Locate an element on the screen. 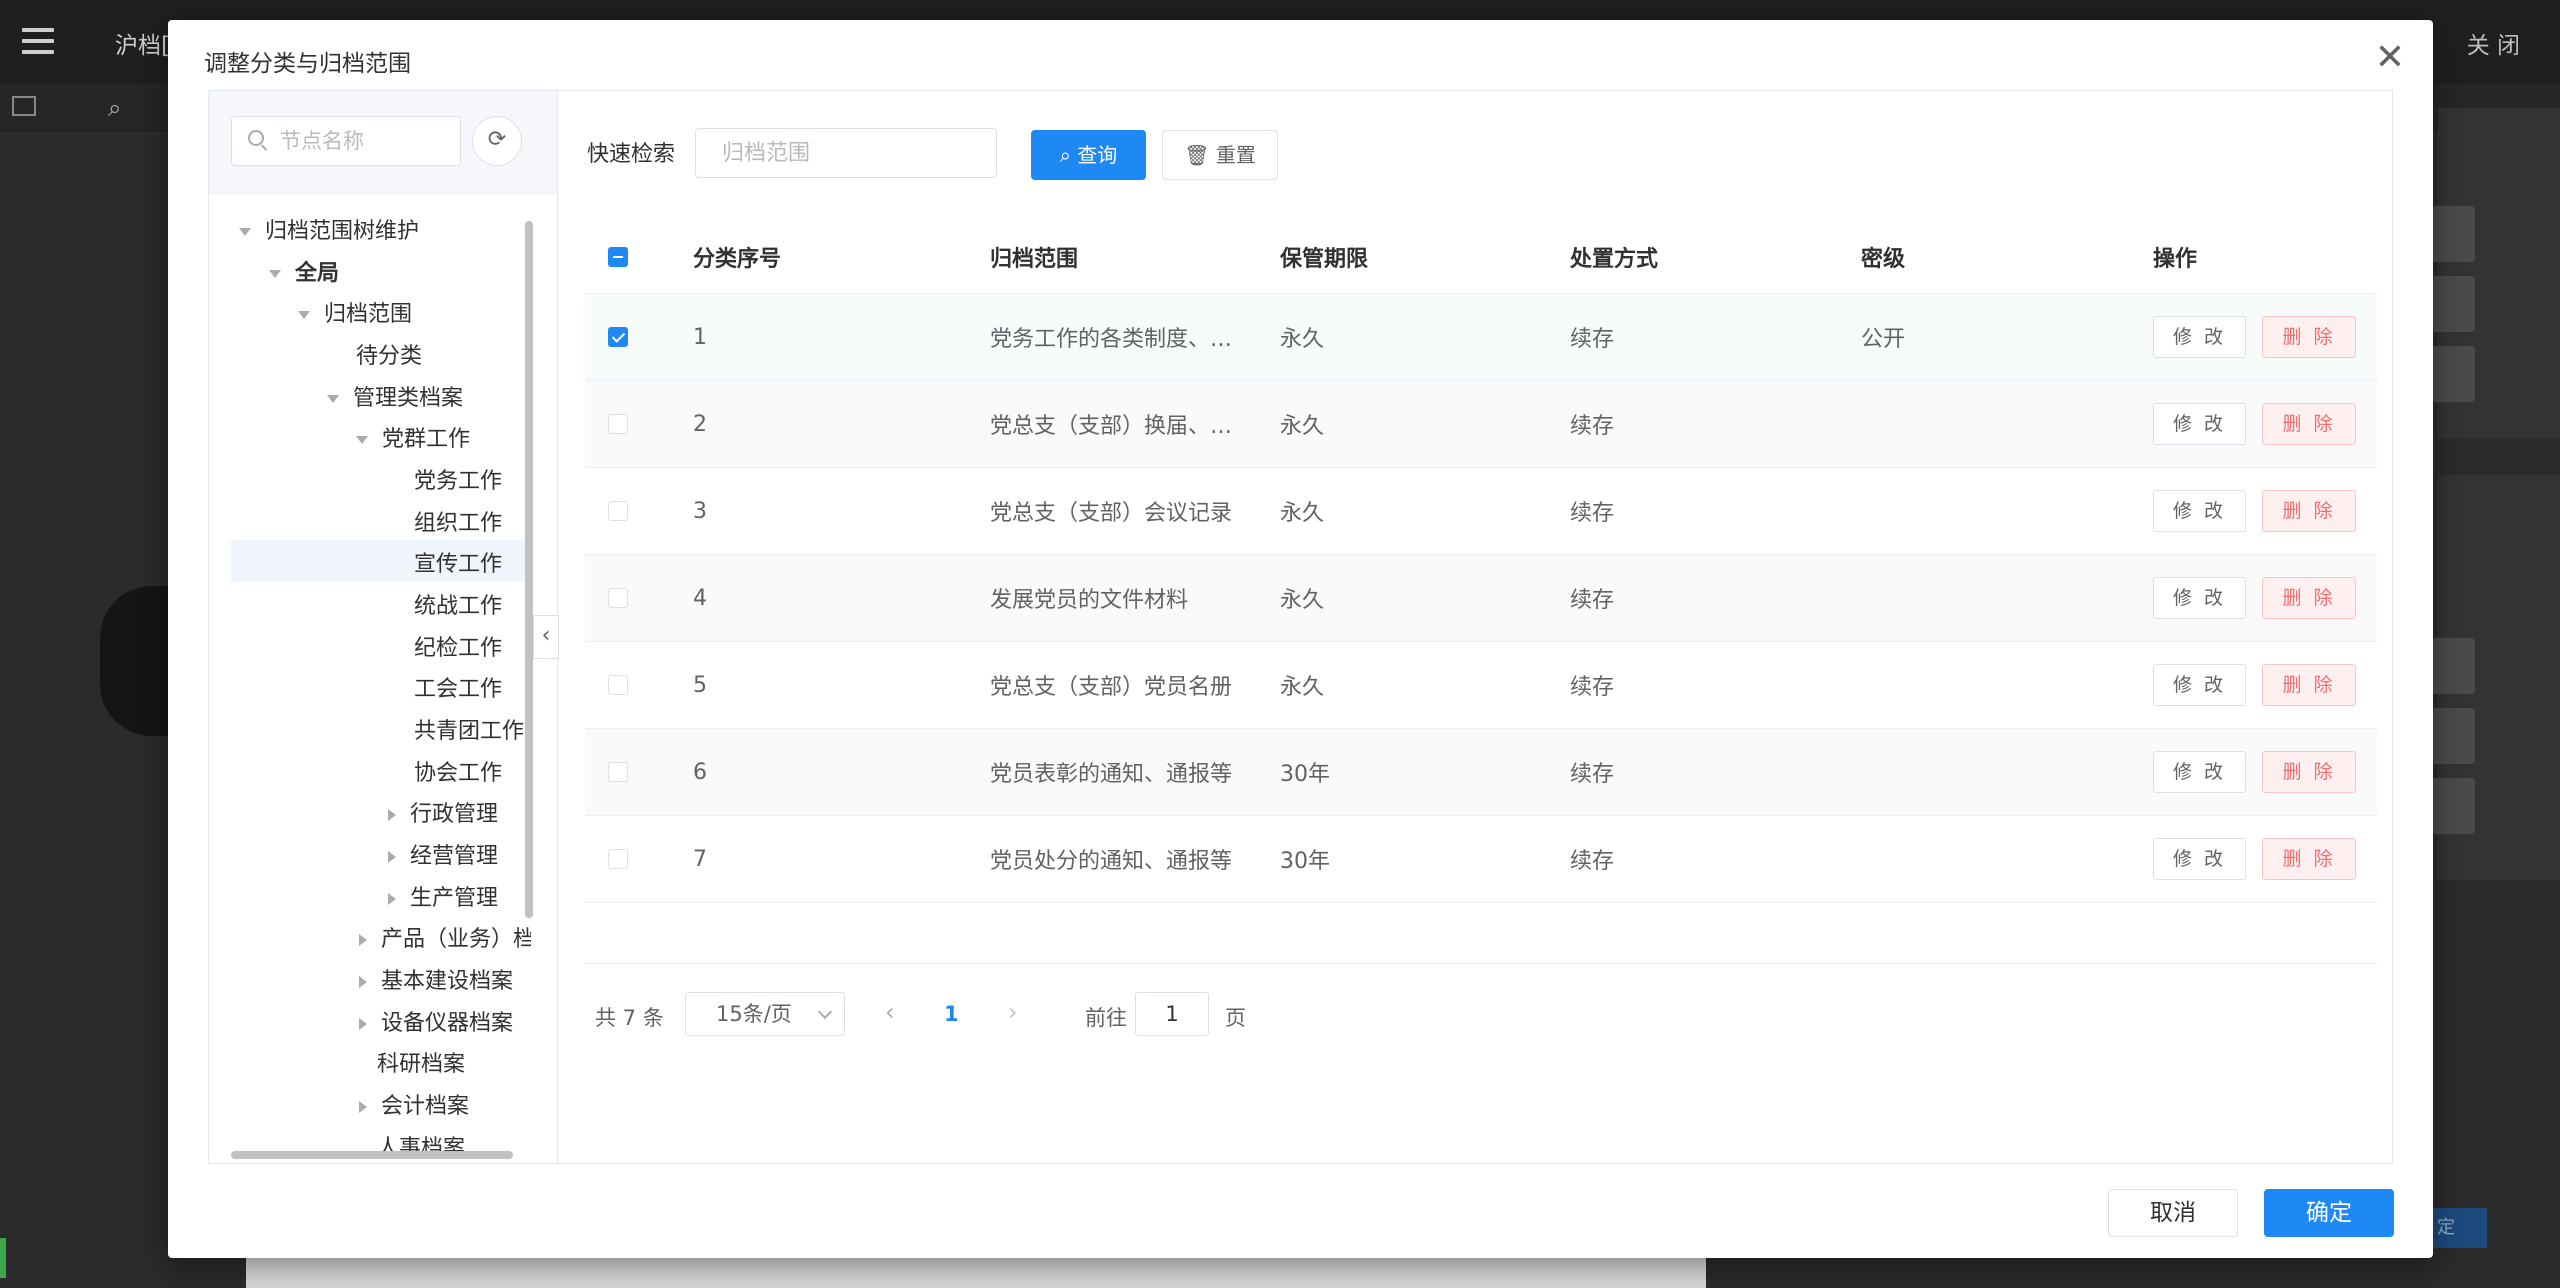 The width and height of the screenshot is (2560, 1288). table-row: 4 发展党员的文件材料 永久 续存 修 改删 除 is located at coordinates (1481, 598).